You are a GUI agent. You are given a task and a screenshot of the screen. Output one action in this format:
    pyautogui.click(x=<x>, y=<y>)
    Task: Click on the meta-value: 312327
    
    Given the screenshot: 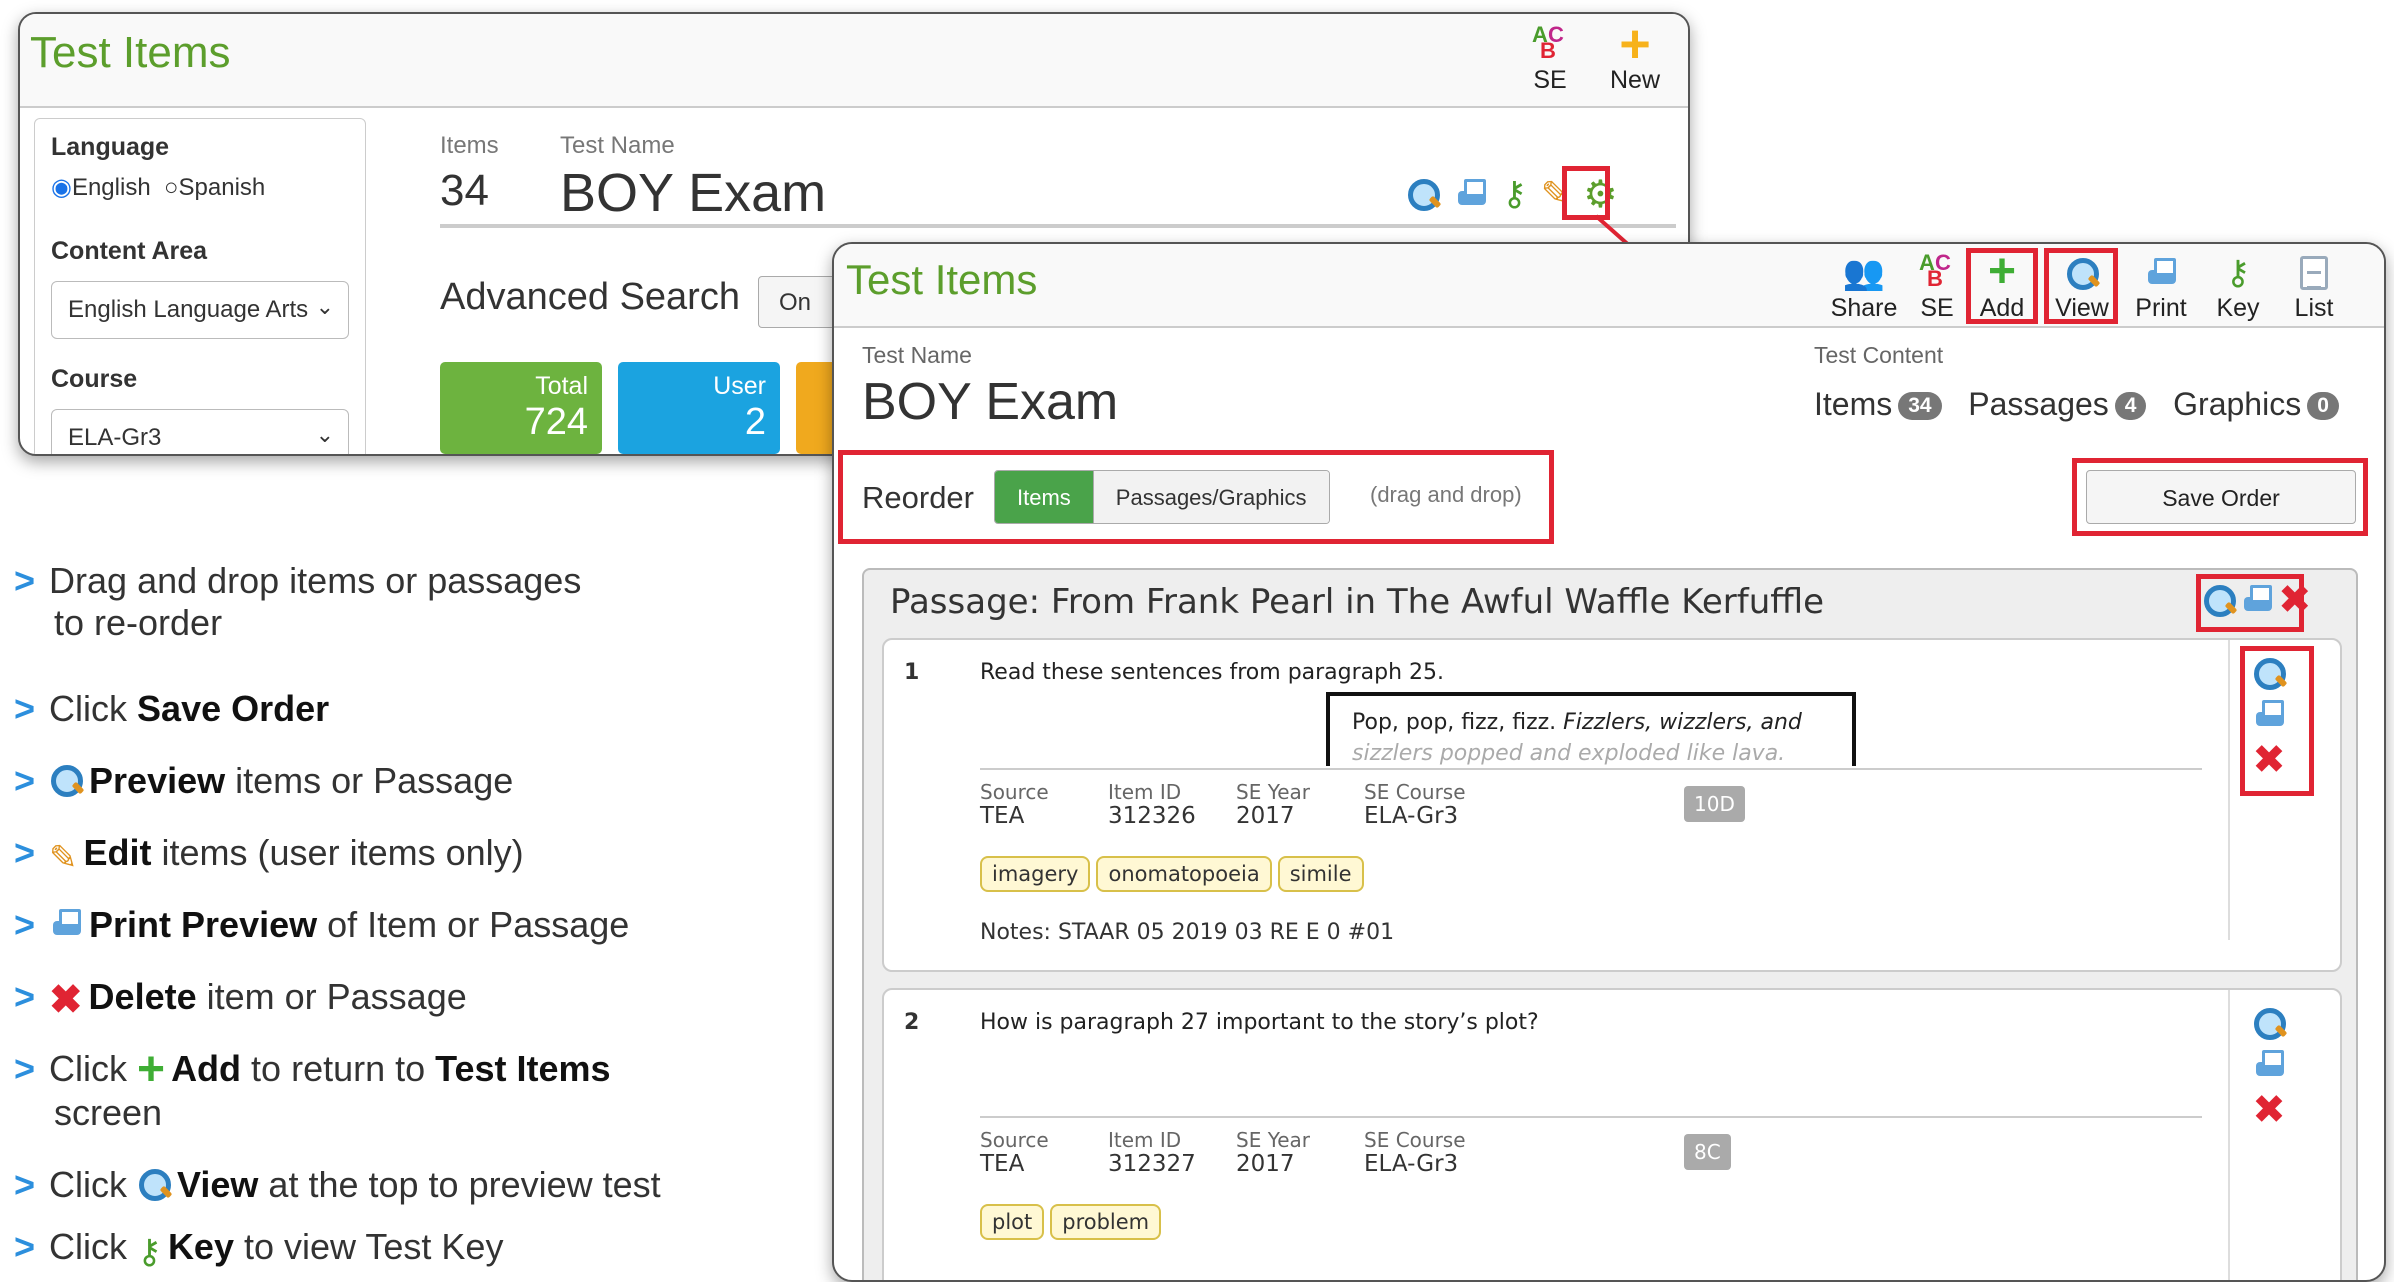 What is the action you would take?
    pyautogui.click(x=1152, y=1164)
    